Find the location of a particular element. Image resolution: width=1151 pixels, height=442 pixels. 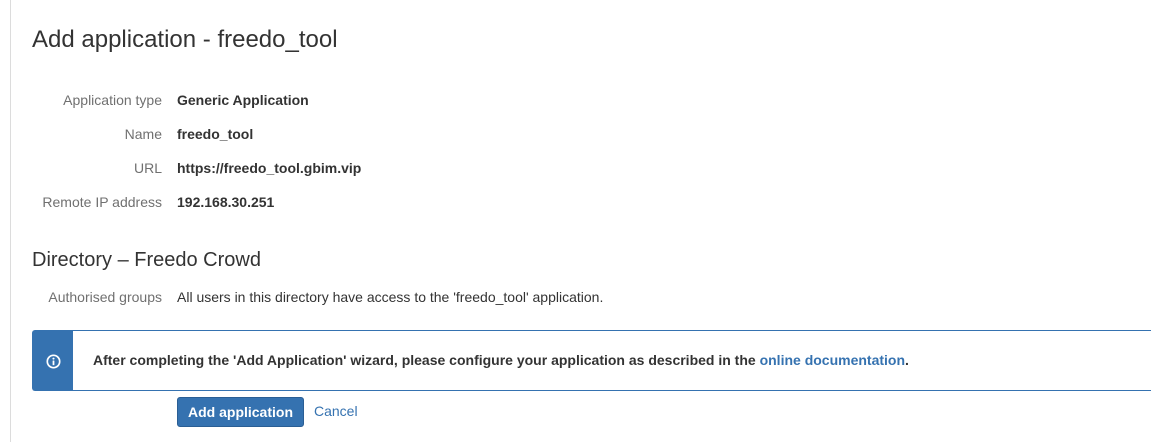

application-type-row: Application type Generic Application is located at coordinates (550, 100).